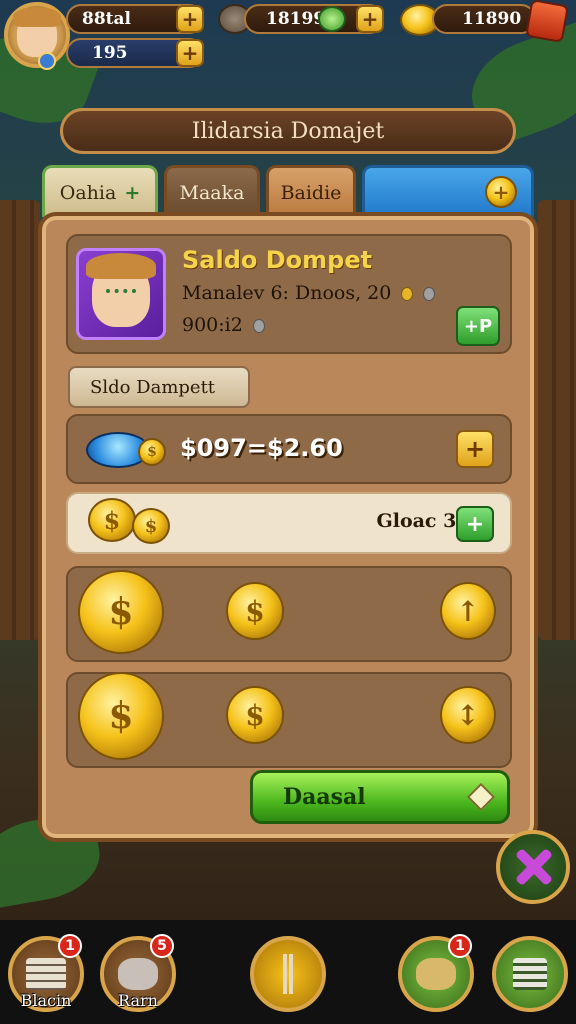 This screenshot has width=576, height=1024. I want to click on wallet-title: Saldo Dompet, so click(277, 260).